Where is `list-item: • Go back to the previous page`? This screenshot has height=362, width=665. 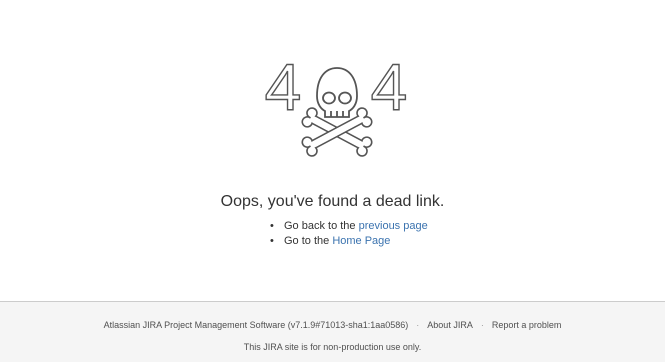 list-item: • Go back to the previous page is located at coordinates (348, 226).